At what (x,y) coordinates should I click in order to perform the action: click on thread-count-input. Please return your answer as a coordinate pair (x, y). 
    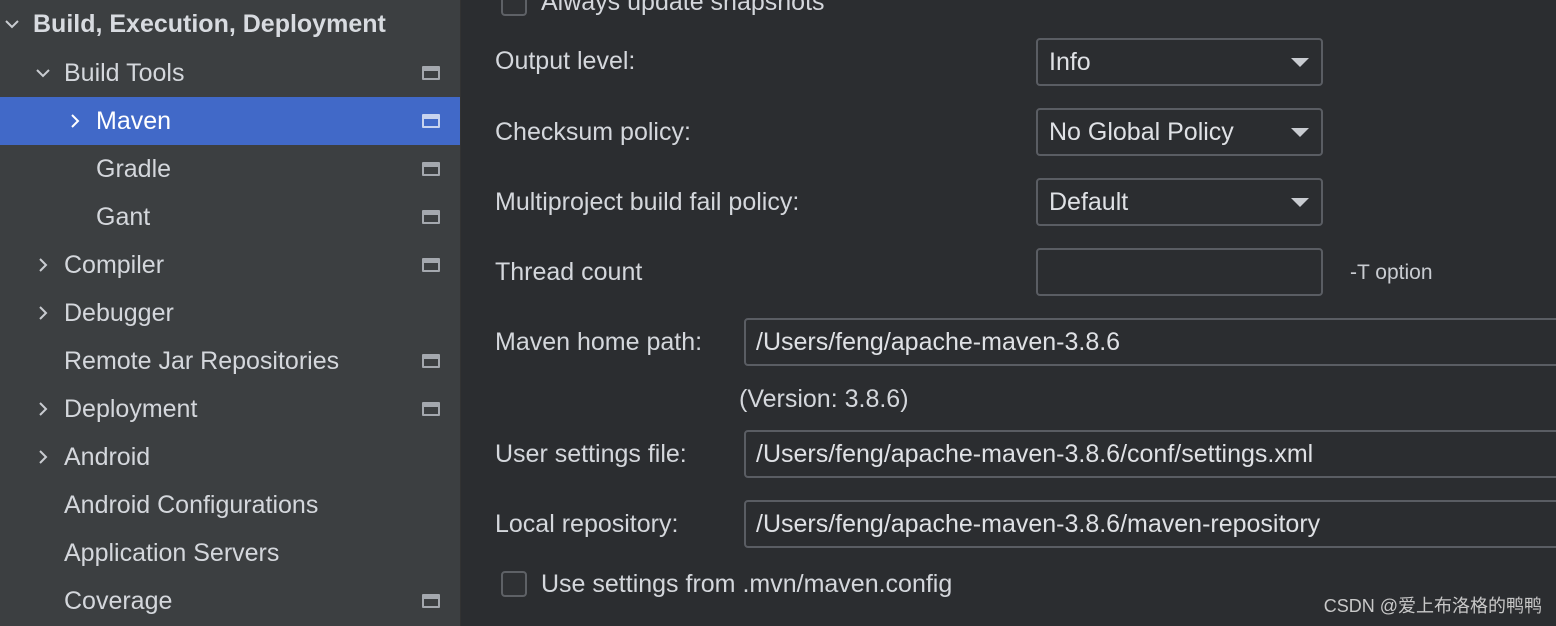
    Looking at the image, I should click on (1179, 272).